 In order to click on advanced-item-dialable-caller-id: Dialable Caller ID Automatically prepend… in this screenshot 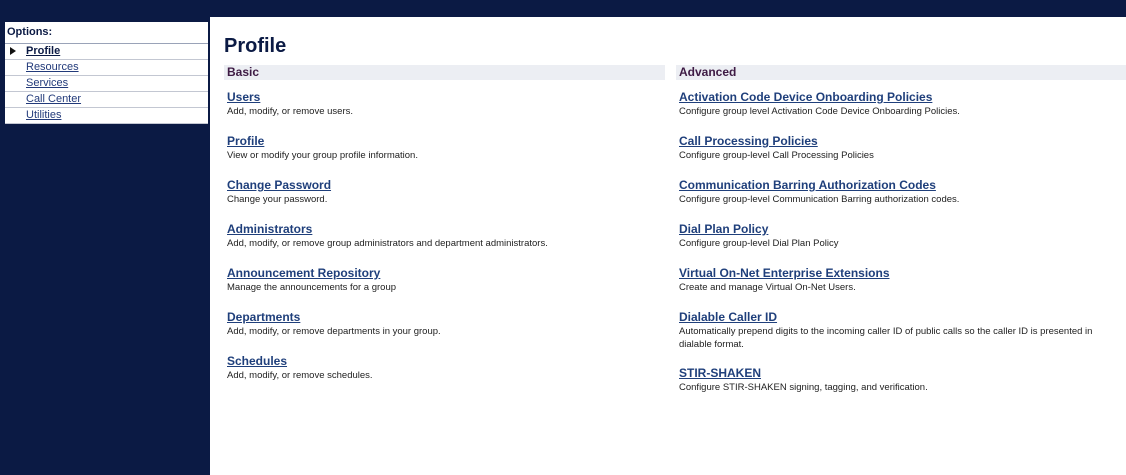, I will do `click(902, 330)`.